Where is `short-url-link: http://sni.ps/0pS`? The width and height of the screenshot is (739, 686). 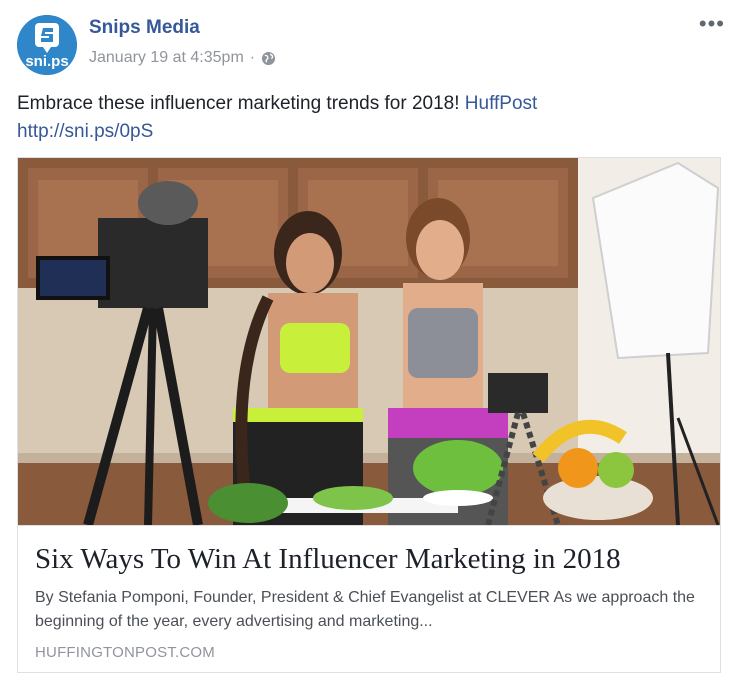 short-url-link: http://sni.ps/0pS is located at coordinates (85, 131).